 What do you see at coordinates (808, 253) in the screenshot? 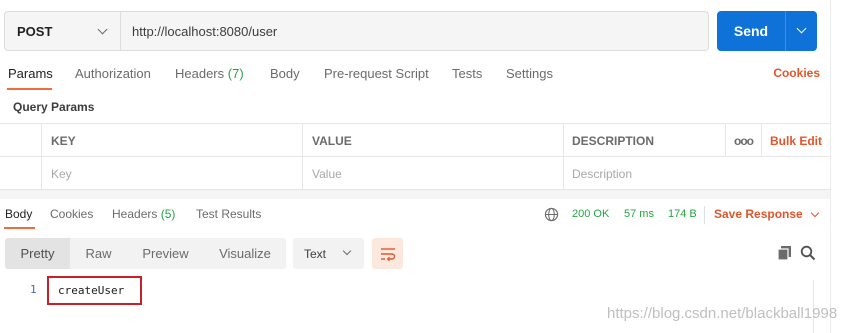
I see `search-icon` at bounding box center [808, 253].